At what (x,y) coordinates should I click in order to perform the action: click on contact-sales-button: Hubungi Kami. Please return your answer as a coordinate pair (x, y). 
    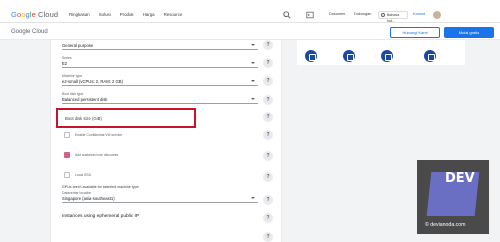
    Looking at the image, I should click on (415, 32).